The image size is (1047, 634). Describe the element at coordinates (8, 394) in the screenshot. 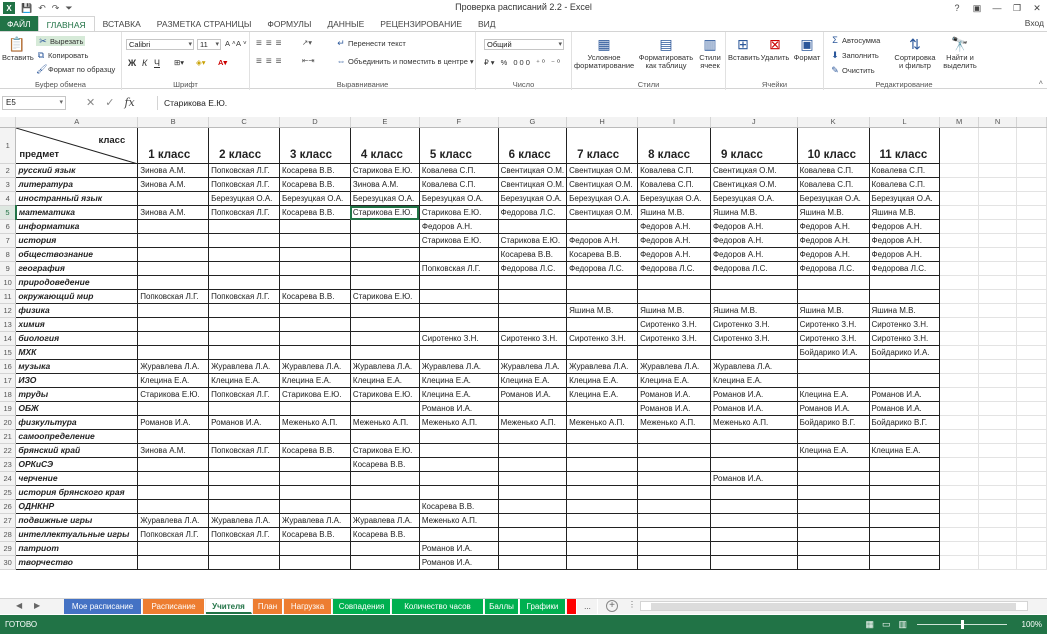

I see `row-header: 18` at that location.